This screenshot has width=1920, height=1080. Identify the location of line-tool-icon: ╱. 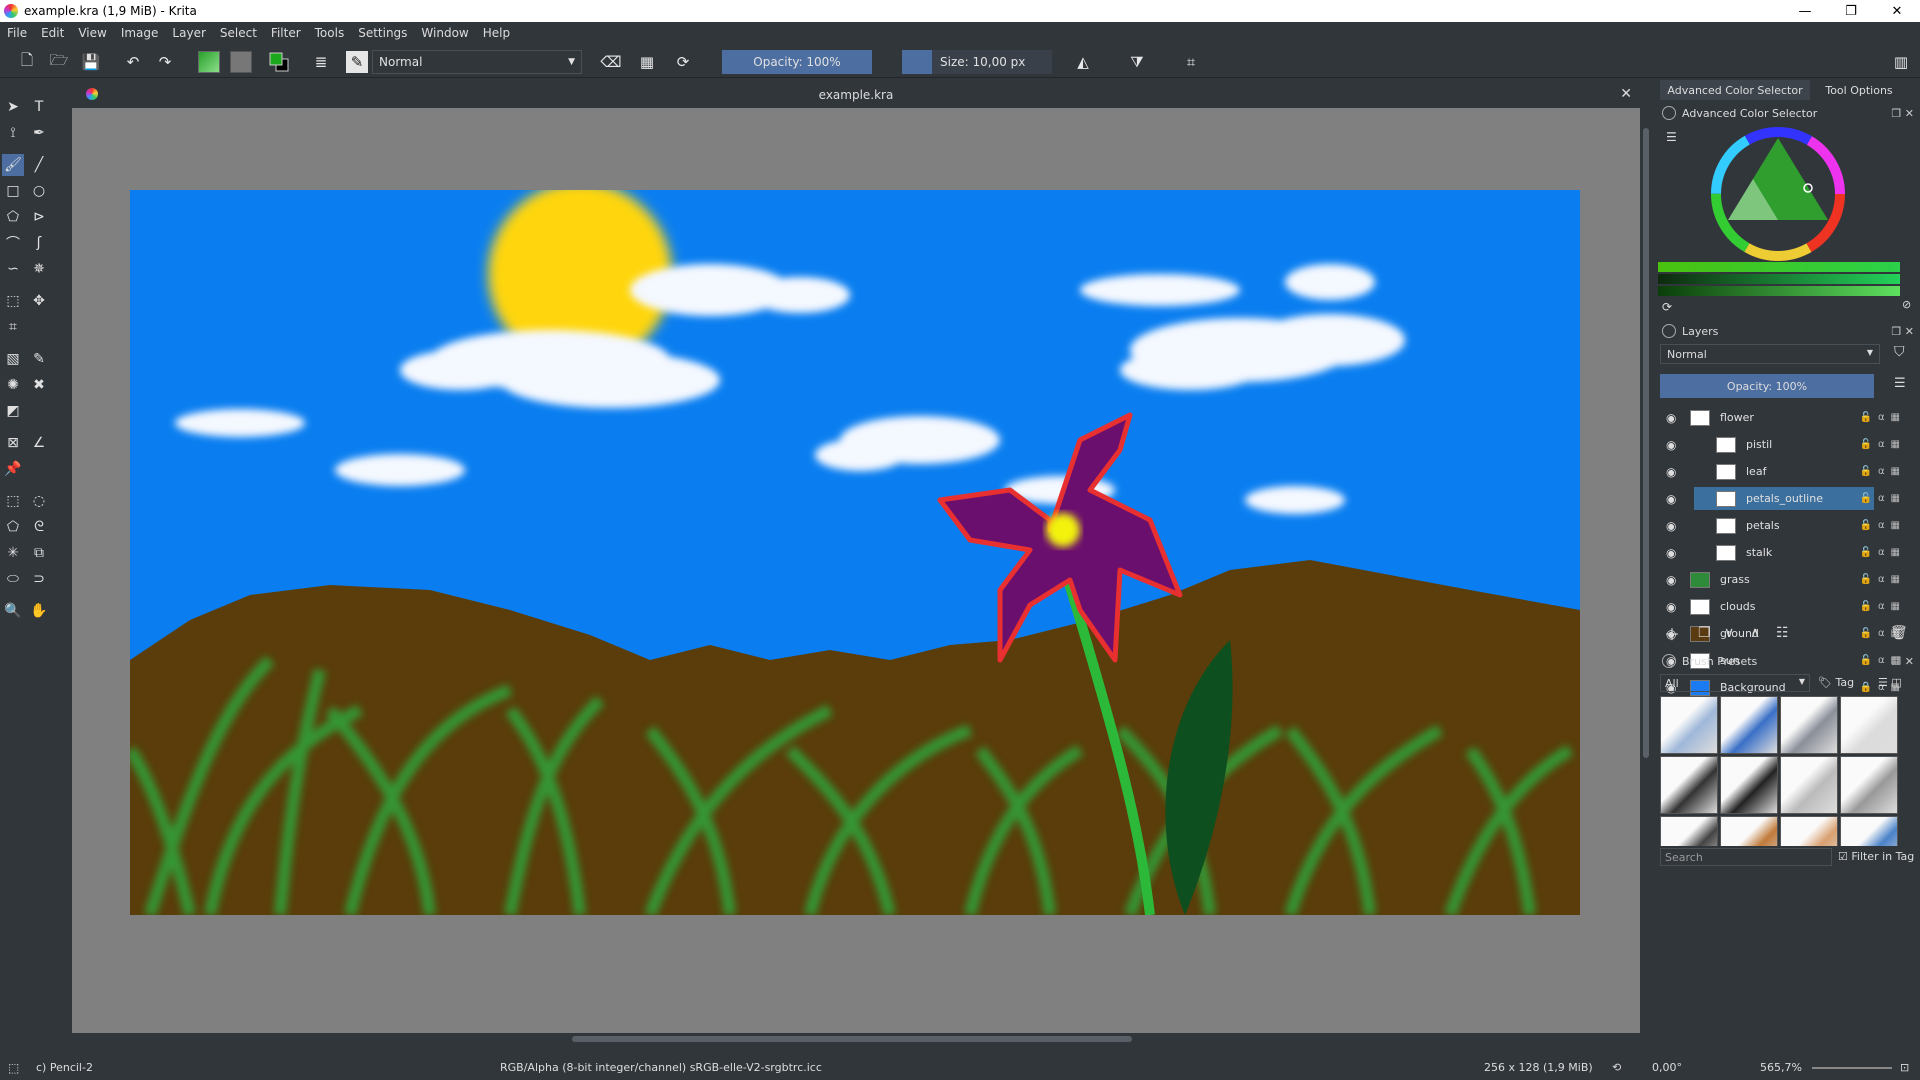
(39, 165).